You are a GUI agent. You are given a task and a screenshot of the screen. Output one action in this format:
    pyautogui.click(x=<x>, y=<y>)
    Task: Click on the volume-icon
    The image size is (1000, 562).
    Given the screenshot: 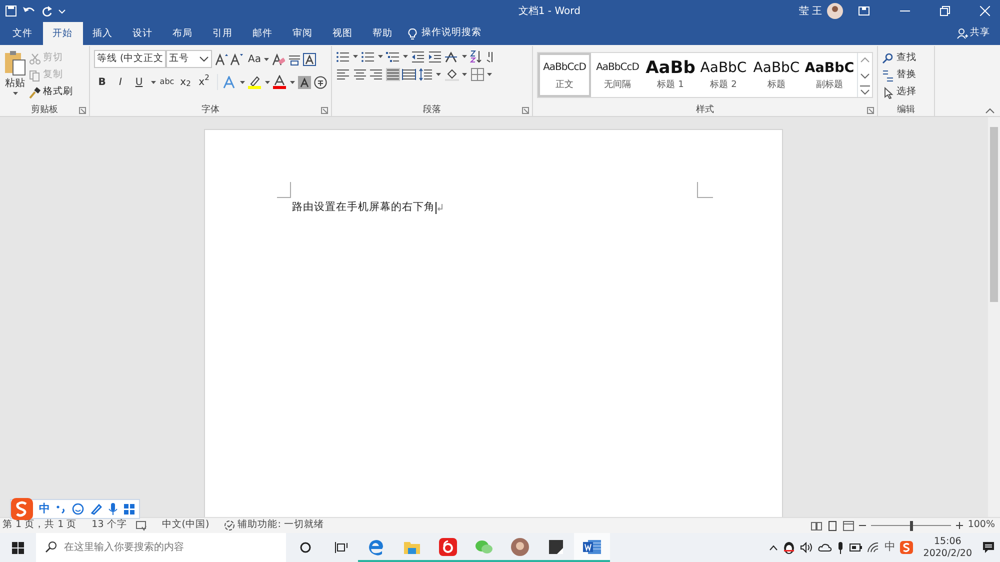 What is the action you would take?
    pyautogui.click(x=807, y=547)
    